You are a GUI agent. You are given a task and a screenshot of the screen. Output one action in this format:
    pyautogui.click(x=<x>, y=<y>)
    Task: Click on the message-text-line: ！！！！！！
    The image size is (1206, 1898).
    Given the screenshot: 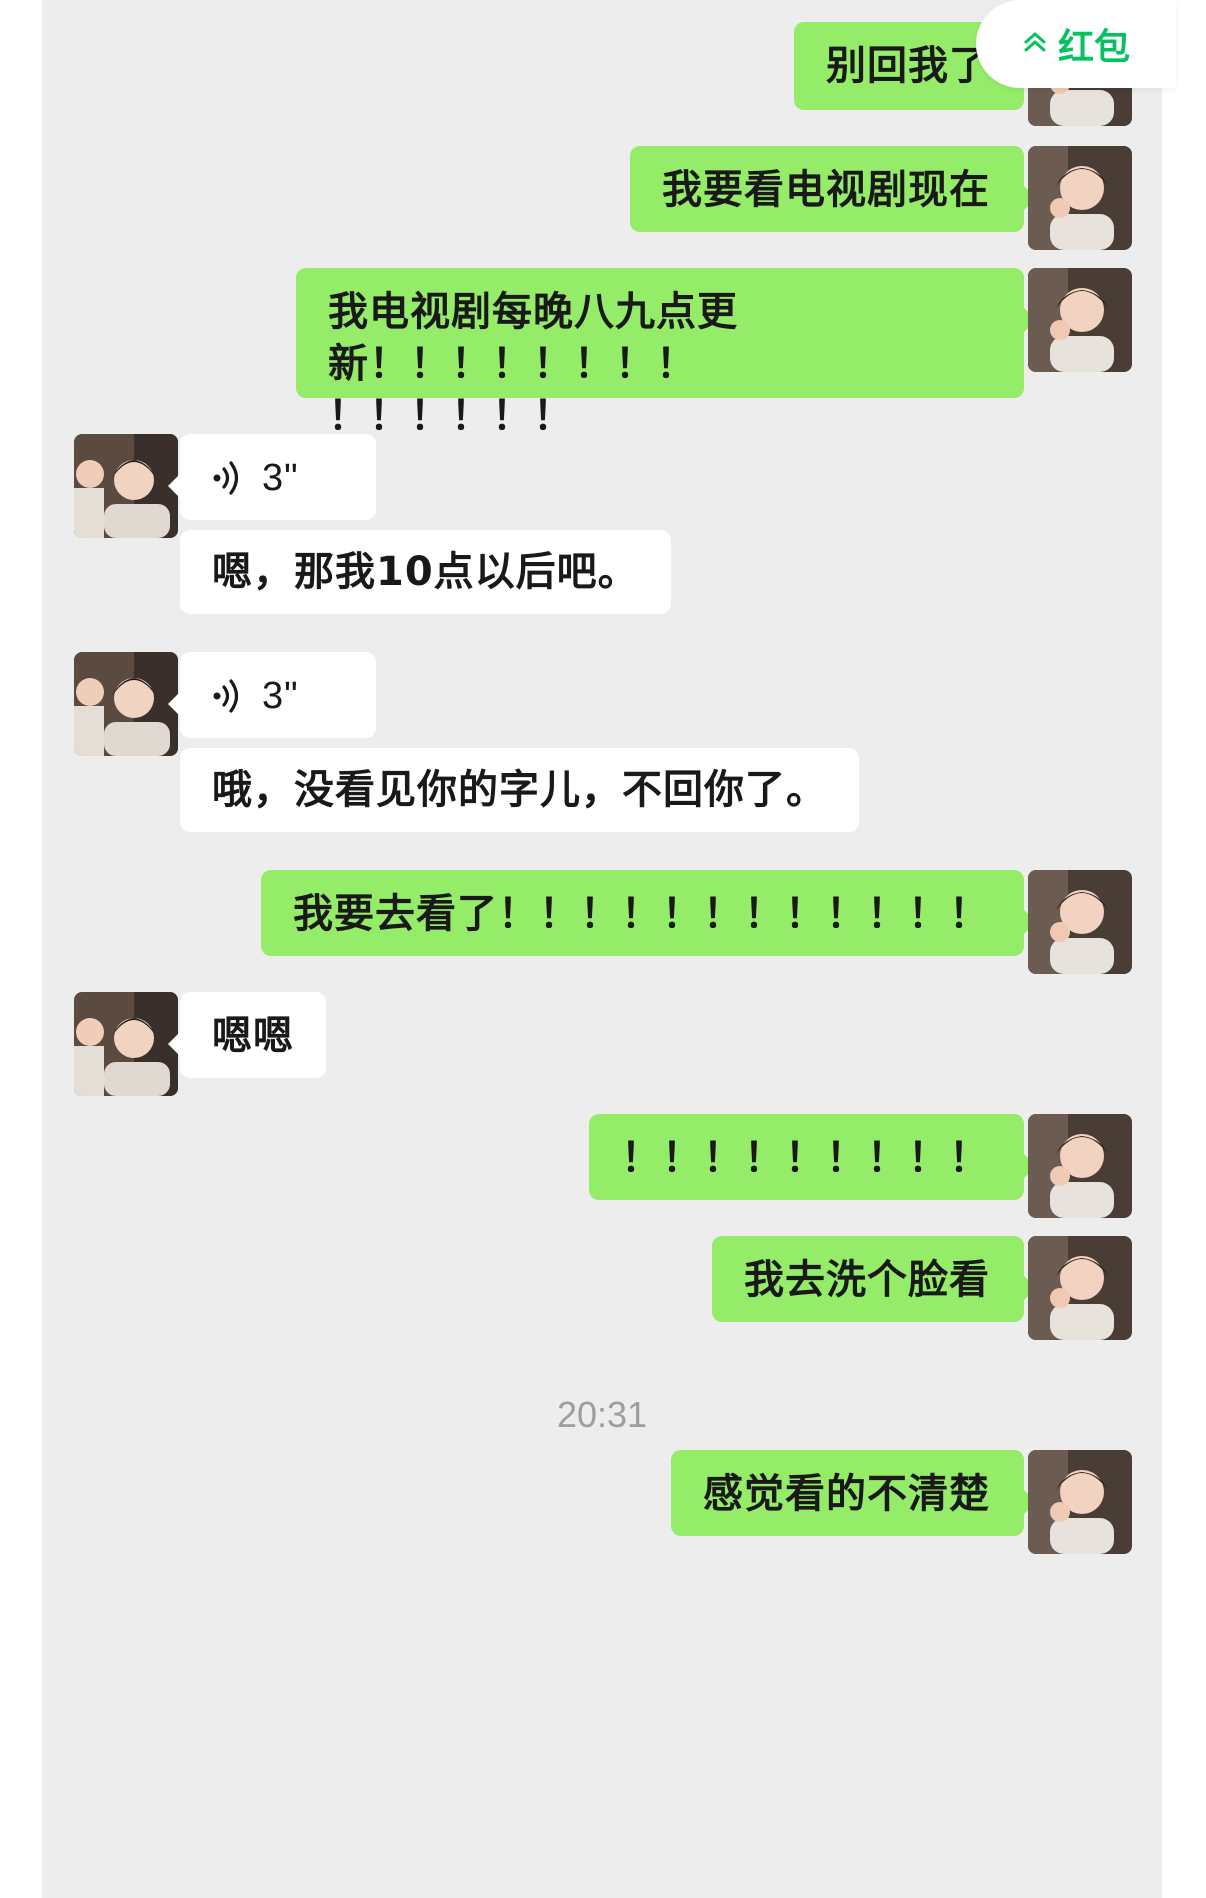 What is the action you would take?
    pyautogui.click(x=451, y=416)
    